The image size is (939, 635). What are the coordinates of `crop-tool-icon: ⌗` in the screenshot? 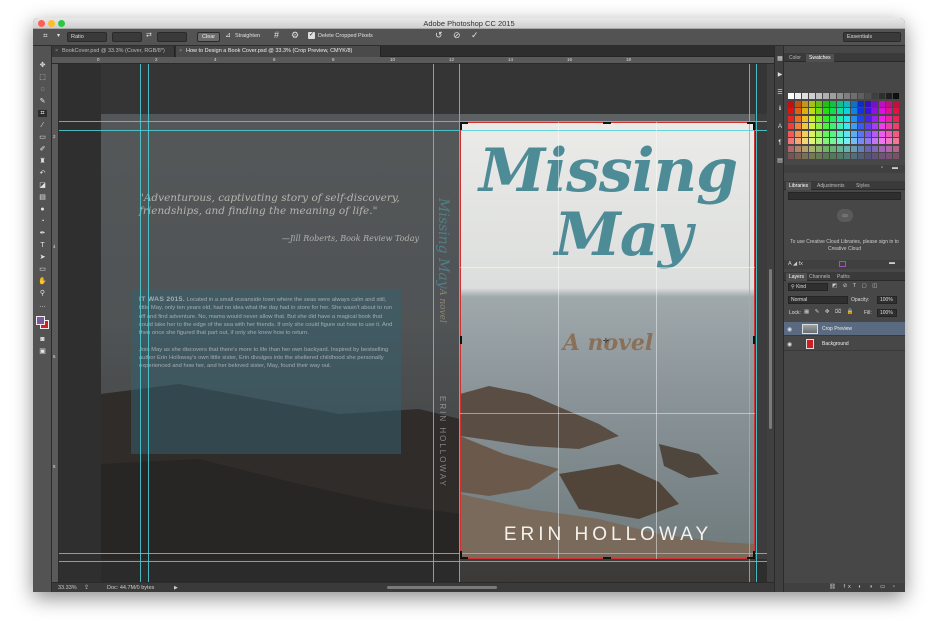 It's located at (45, 36).